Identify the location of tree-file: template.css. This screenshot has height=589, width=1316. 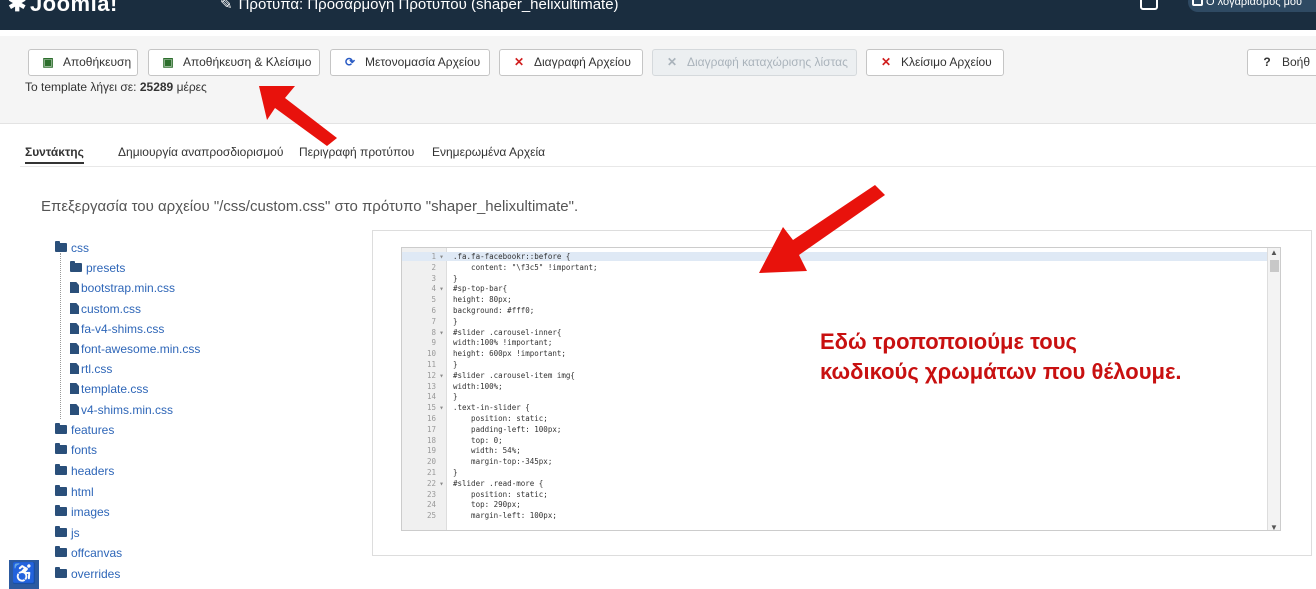
(109, 389).